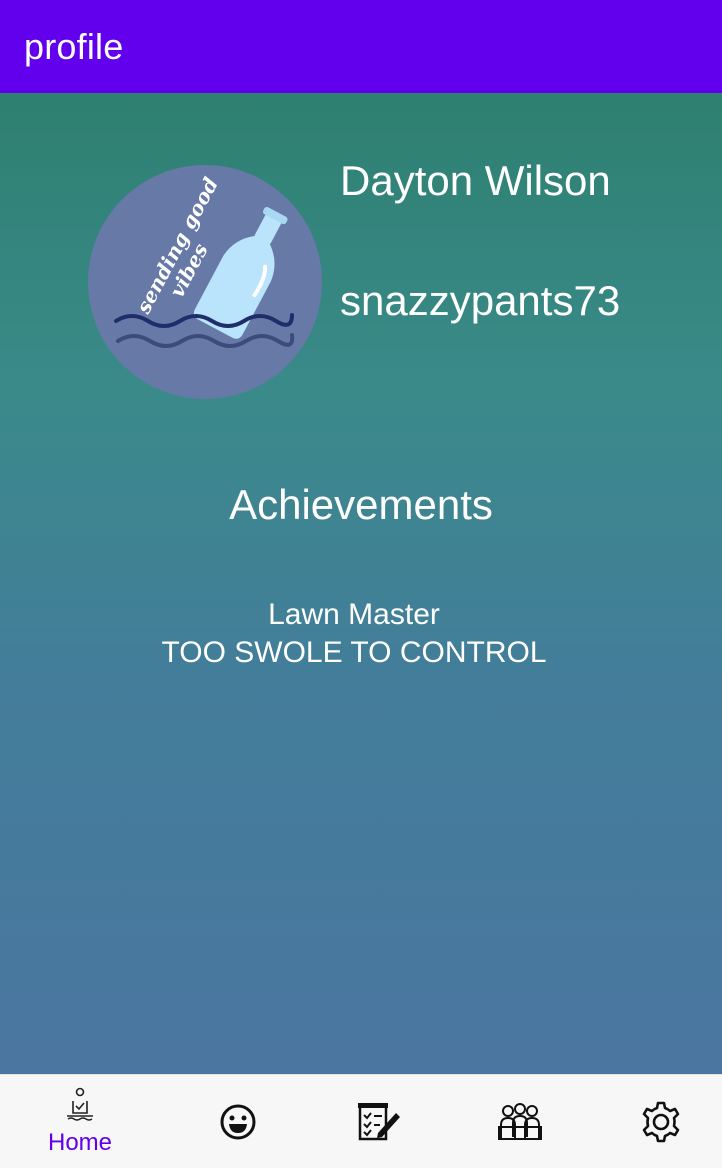 This screenshot has height=1168, width=722. Describe the element at coordinates (80, 1121) in the screenshot. I see `nav-home: Home` at that location.